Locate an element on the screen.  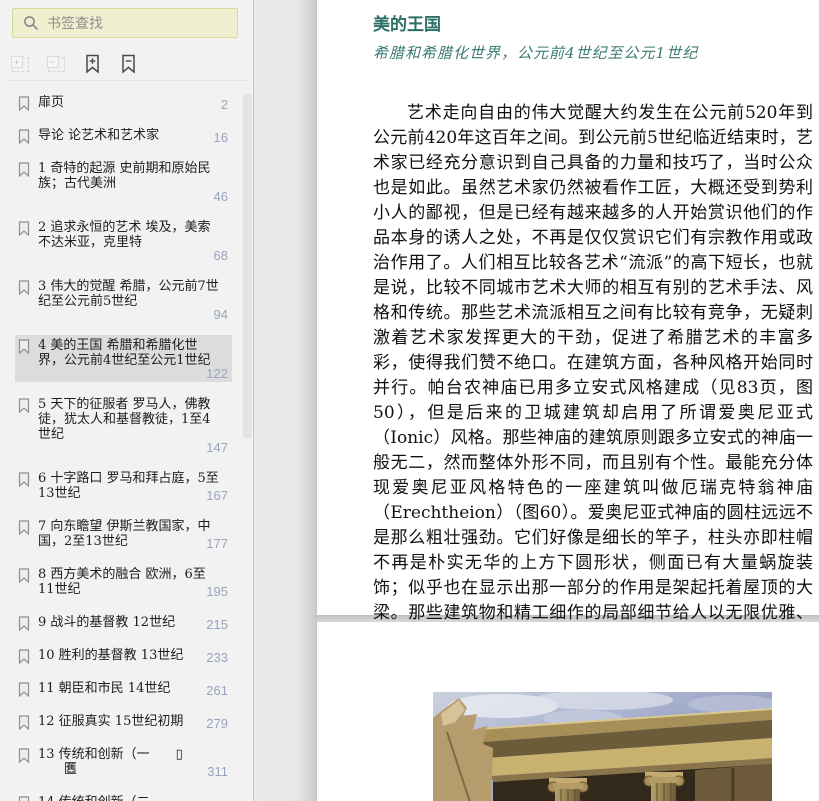
toc-item-page: 68 is located at coordinates (220, 255).